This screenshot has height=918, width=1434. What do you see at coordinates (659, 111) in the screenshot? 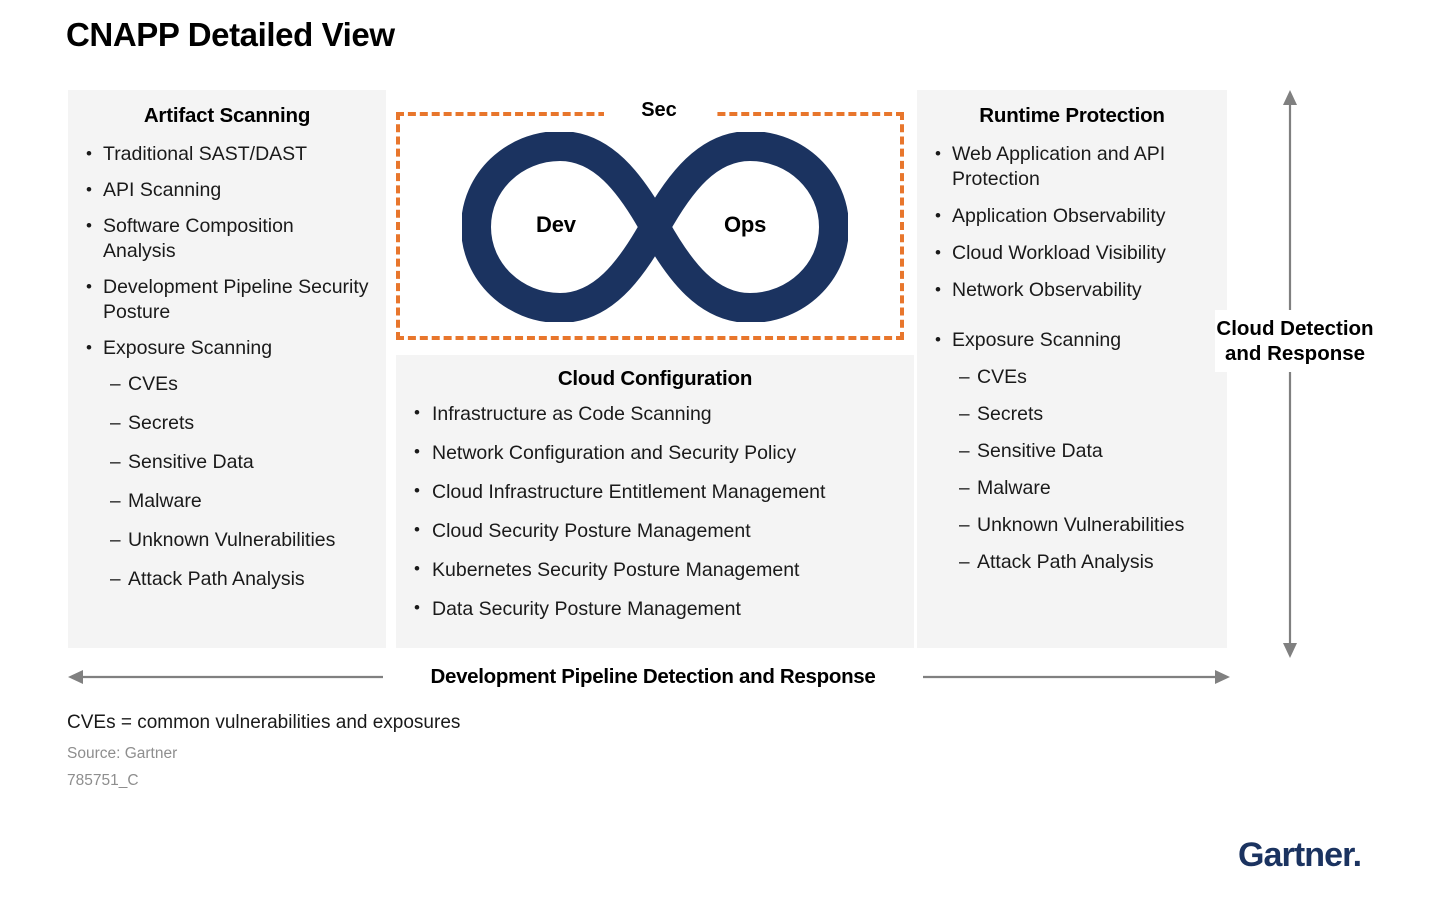
I see `sec-label: Sec` at bounding box center [659, 111].